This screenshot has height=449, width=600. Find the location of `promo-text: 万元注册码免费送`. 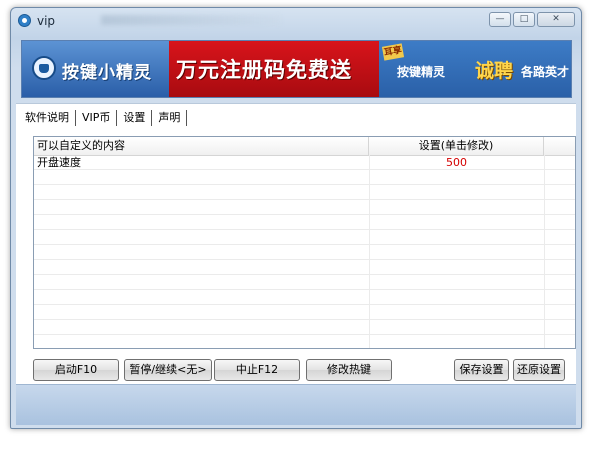

promo-text: 万元注册码免费送 is located at coordinates (264, 70).